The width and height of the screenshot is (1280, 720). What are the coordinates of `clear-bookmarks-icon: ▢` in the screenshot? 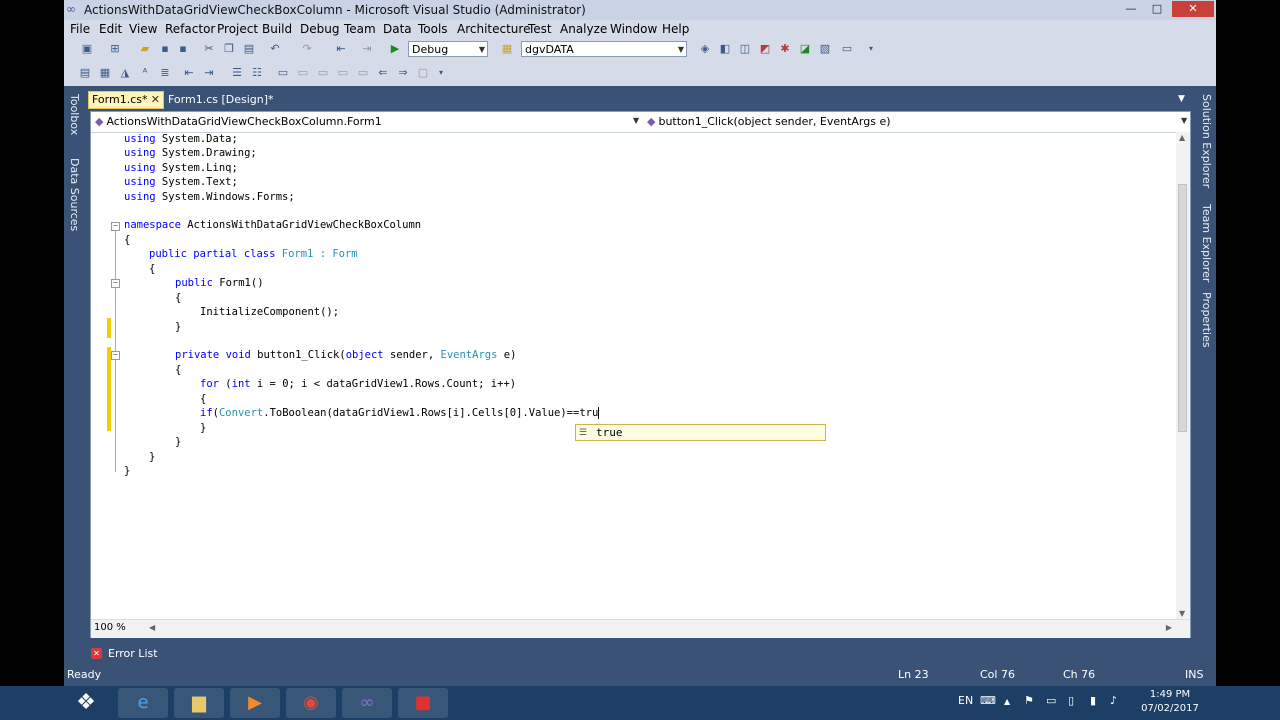 It's located at (423, 73).